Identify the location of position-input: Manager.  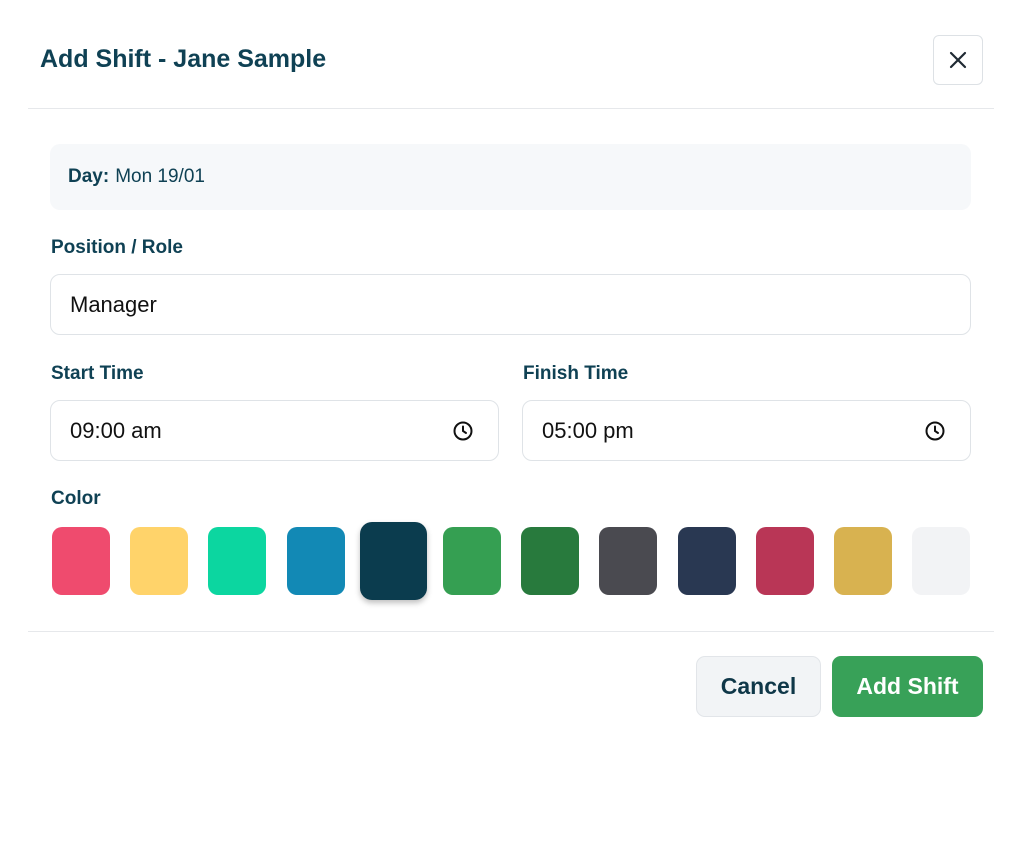
(510, 304).